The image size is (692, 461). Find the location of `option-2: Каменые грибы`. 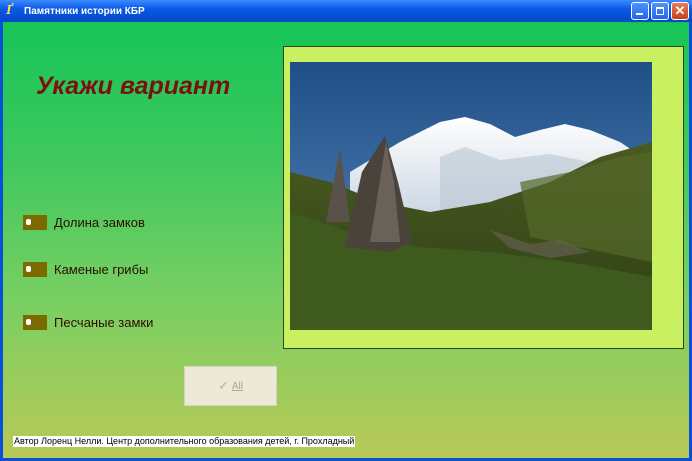

option-2: Каменые грибы is located at coordinates (85, 269).